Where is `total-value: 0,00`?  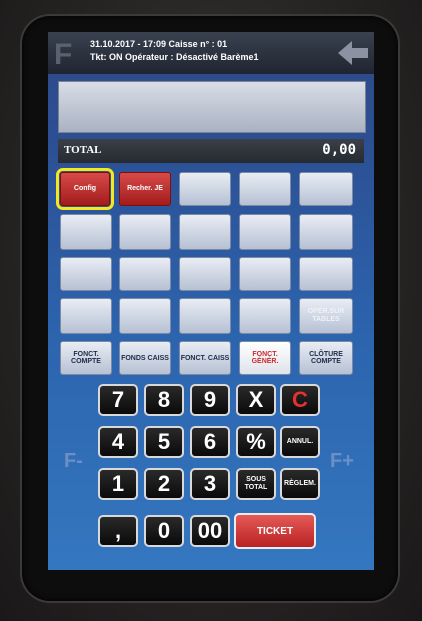 total-value: 0,00 is located at coordinates (339, 150).